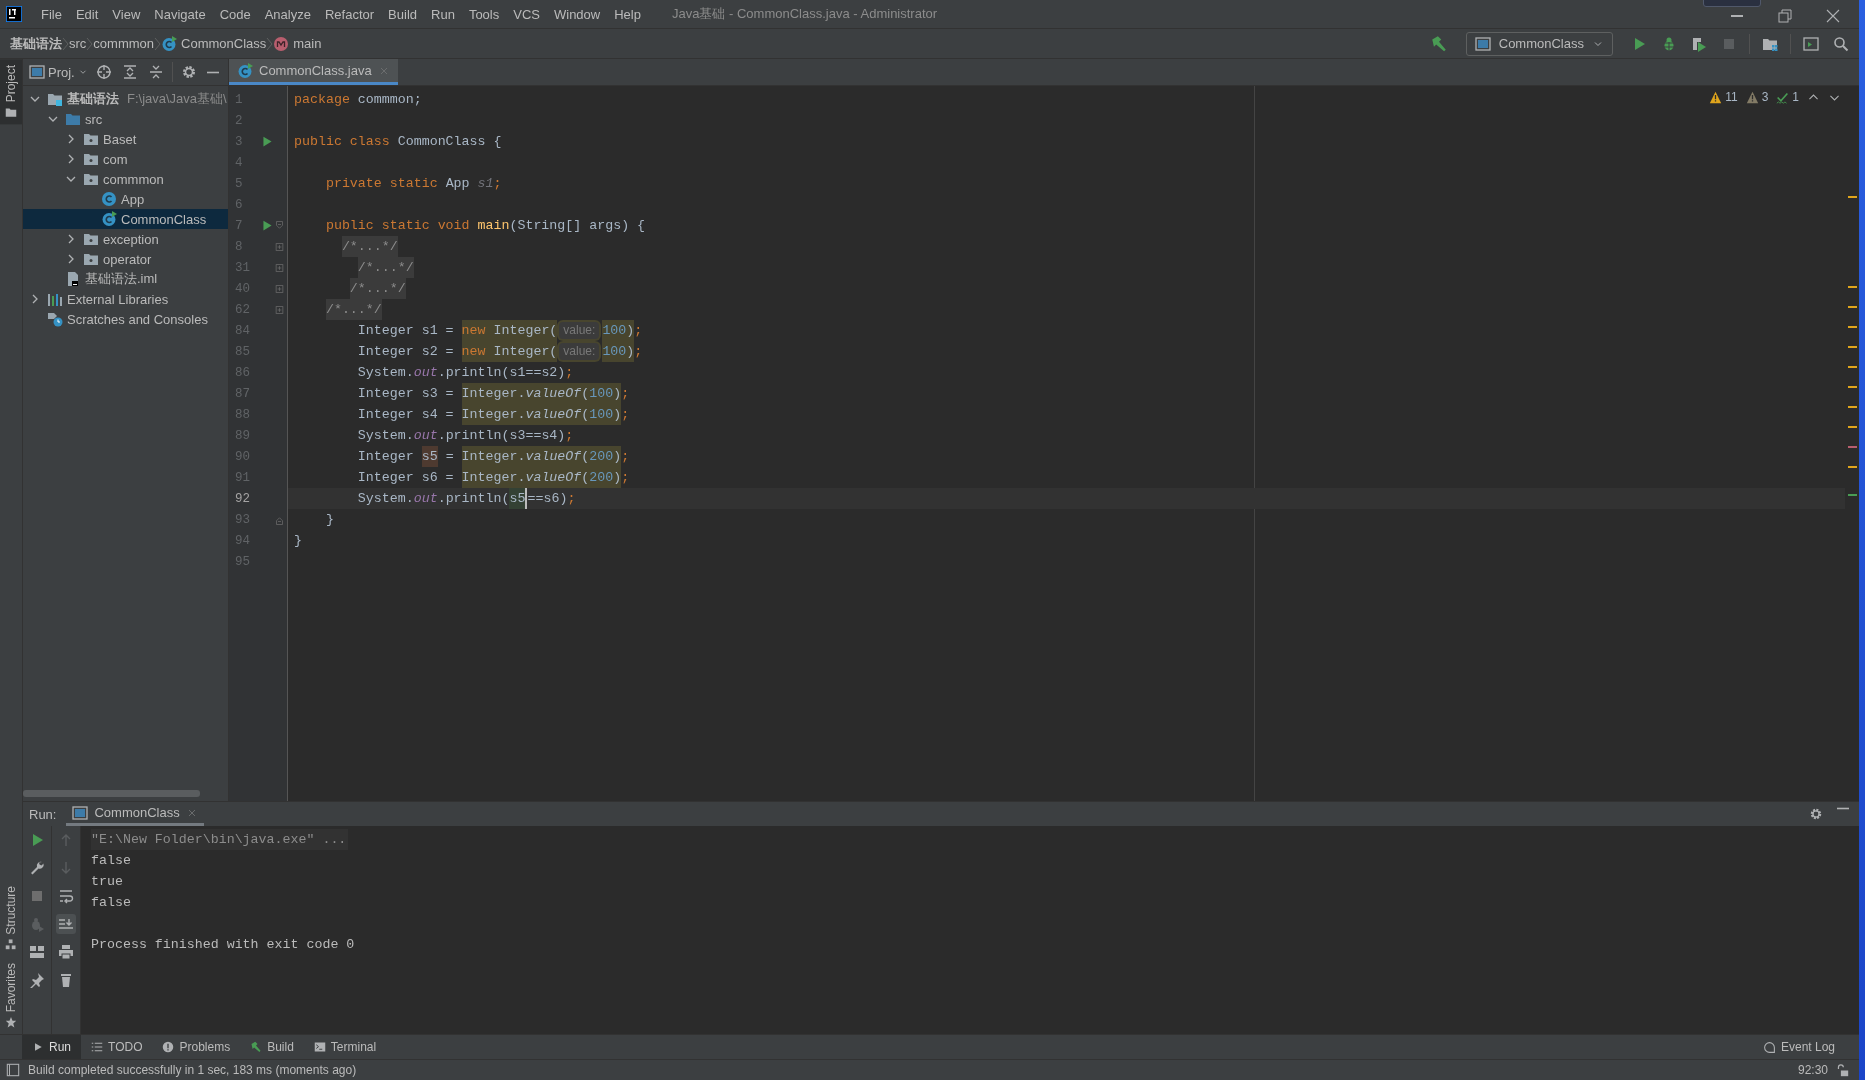 This screenshot has height=1080, width=1865. Describe the element at coordinates (125, 279) in the screenshot. I see `tree-item: 基础语法.iml` at that location.